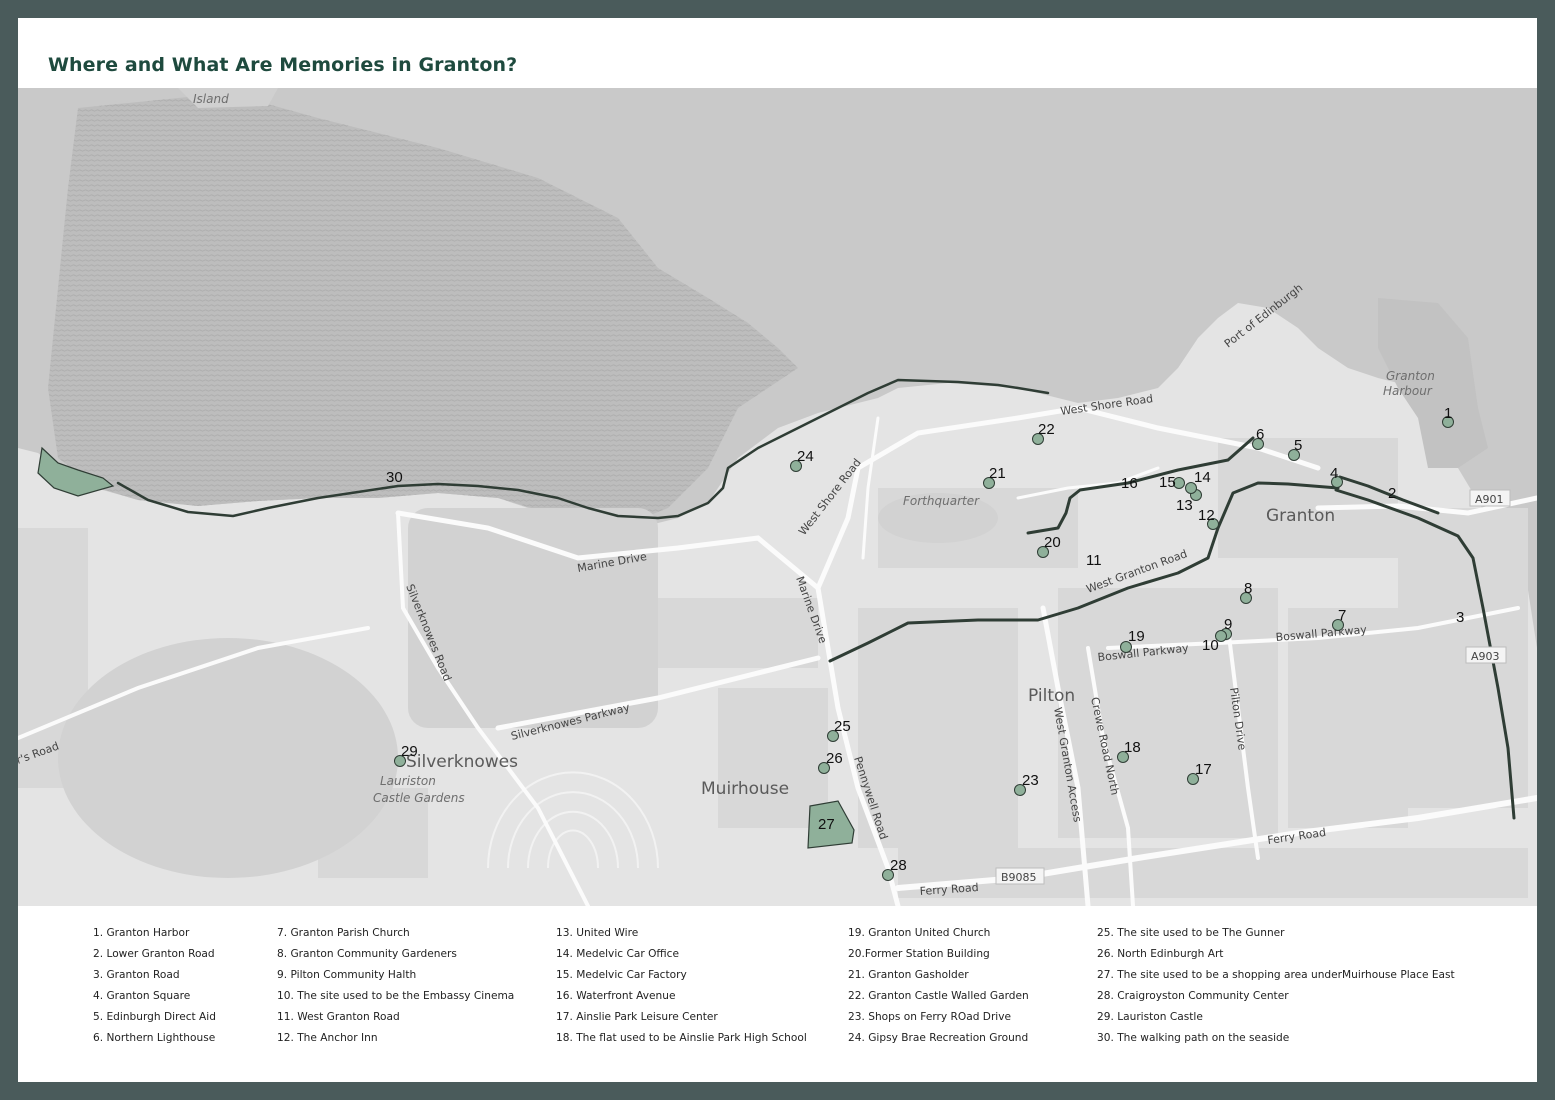 The image size is (1555, 1100). What do you see at coordinates (805, 456) in the screenshot?
I see `marker-24-label: 24` at bounding box center [805, 456].